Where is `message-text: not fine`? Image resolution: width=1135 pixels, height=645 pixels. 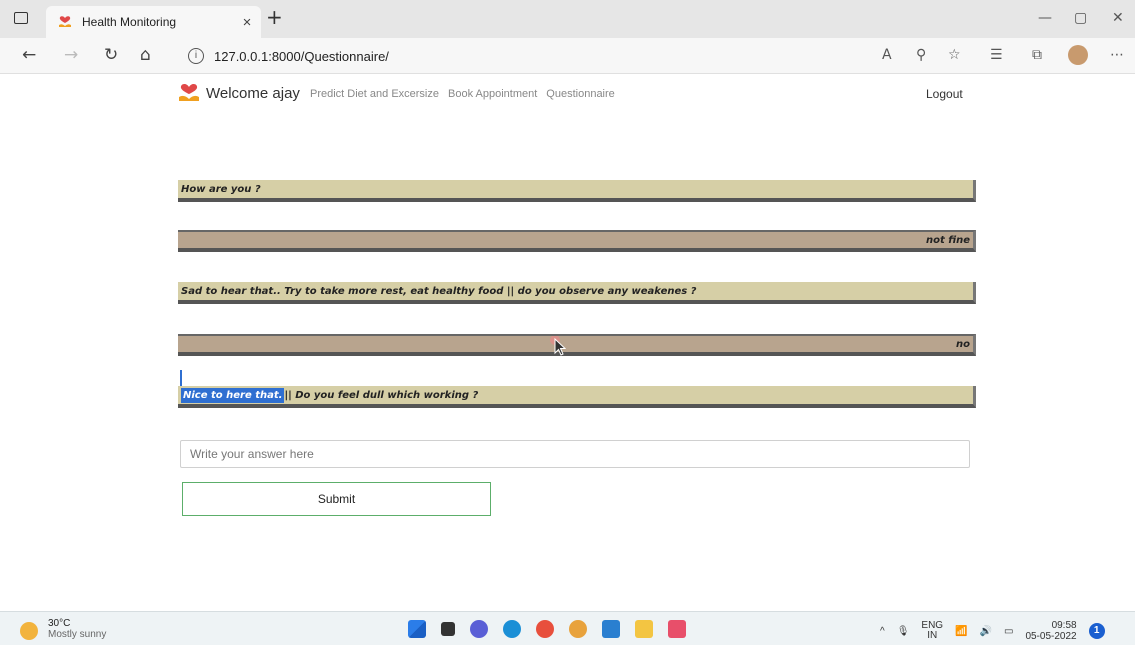 message-text: not fine is located at coordinates (947, 240).